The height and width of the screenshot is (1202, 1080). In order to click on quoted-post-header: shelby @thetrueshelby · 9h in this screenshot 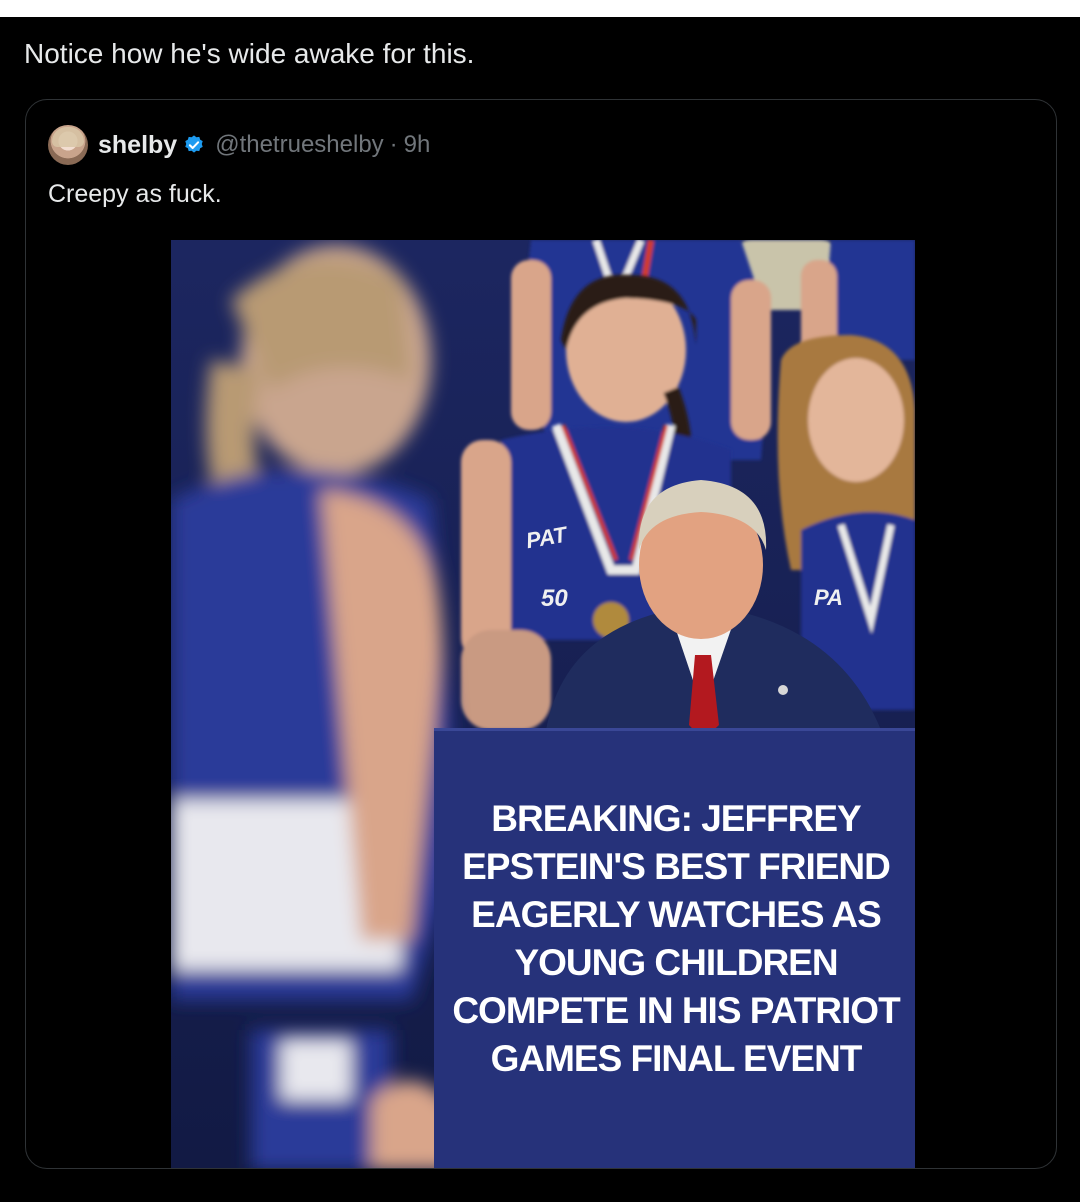, I will do `click(239, 145)`.